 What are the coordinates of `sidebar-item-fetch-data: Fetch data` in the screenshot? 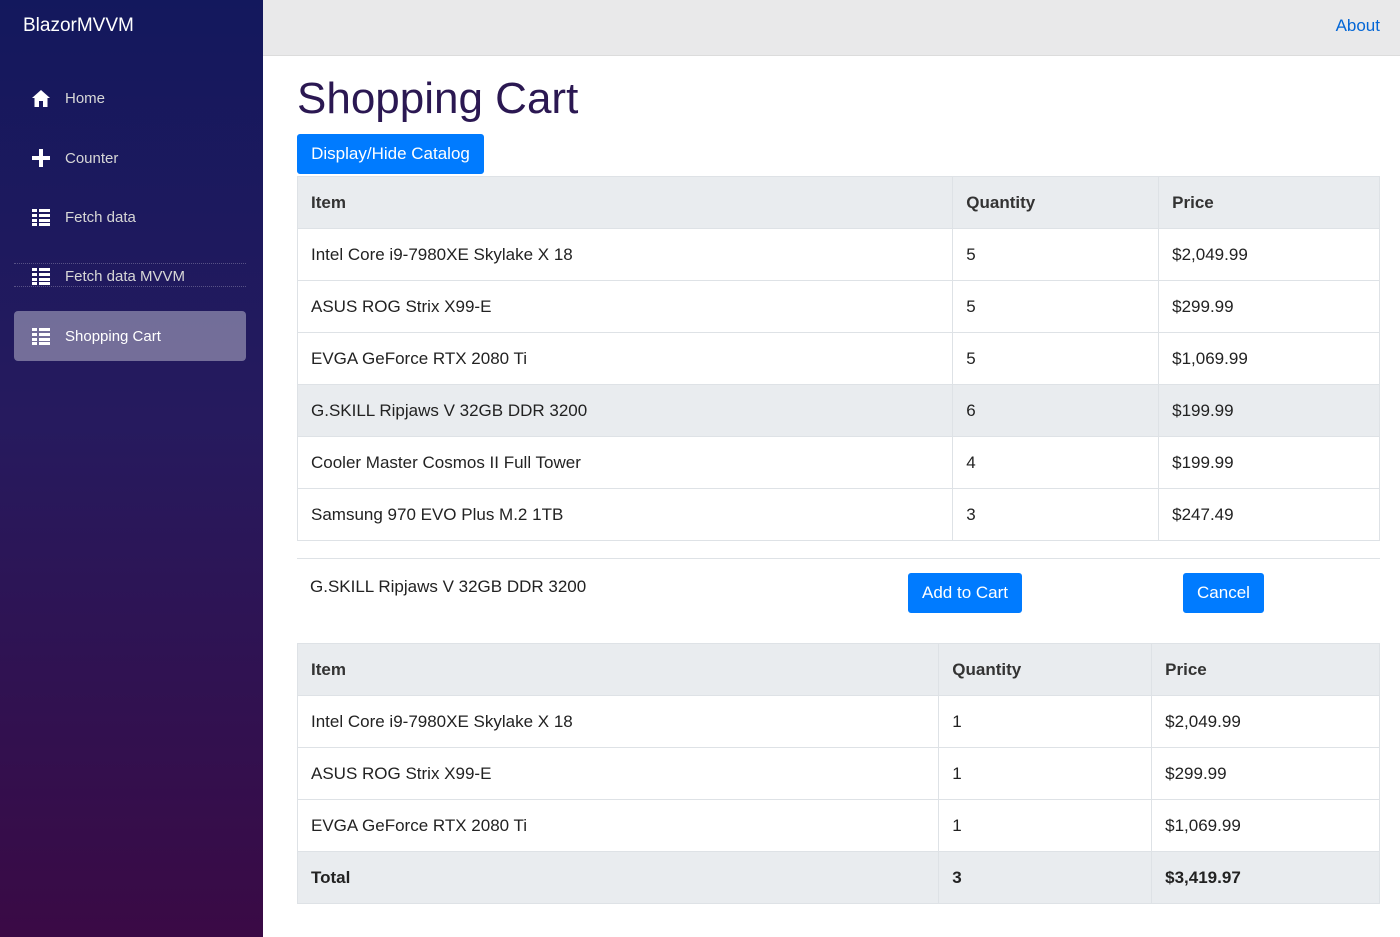 It's located at (130, 217).